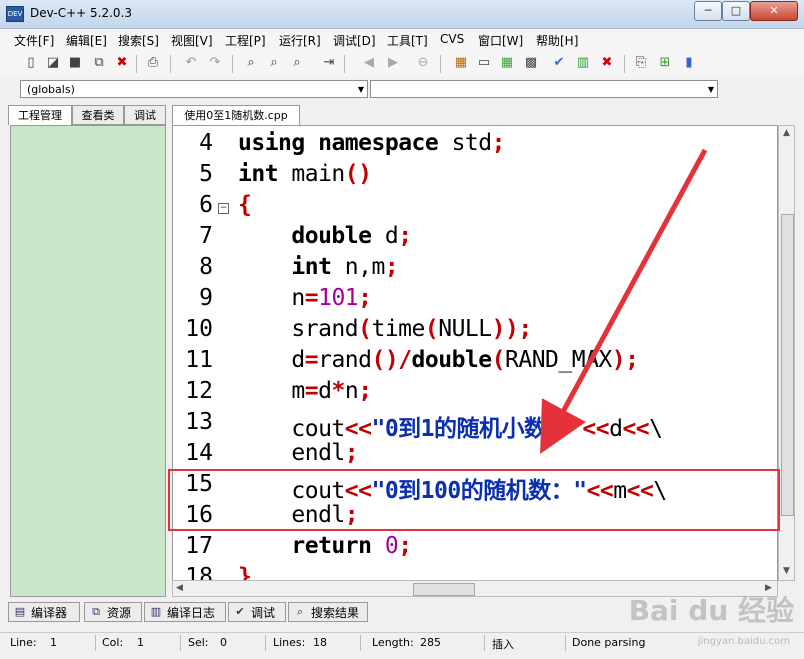 This screenshot has width=804, height=659. What do you see at coordinates (345, 360) in the screenshot?
I see `code-token: rand` at bounding box center [345, 360].